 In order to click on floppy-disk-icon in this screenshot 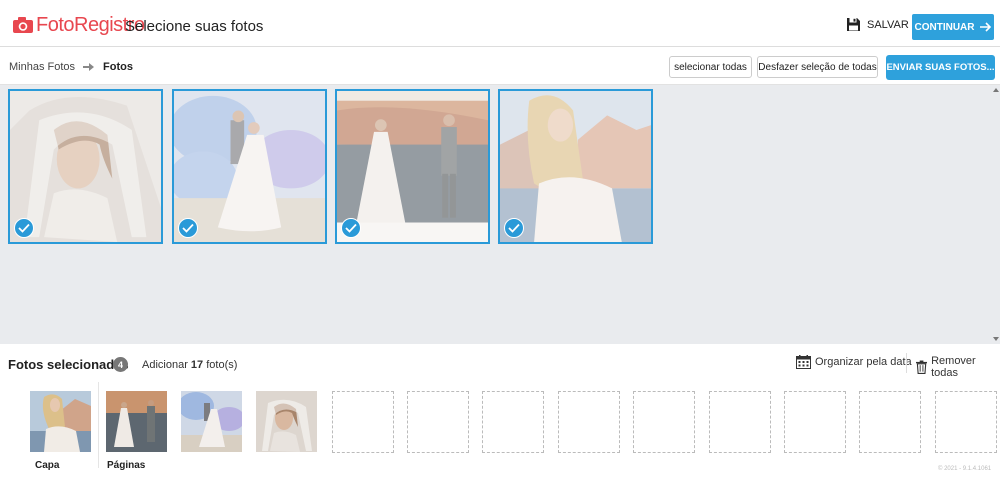, I will do `click(853, 24)`.